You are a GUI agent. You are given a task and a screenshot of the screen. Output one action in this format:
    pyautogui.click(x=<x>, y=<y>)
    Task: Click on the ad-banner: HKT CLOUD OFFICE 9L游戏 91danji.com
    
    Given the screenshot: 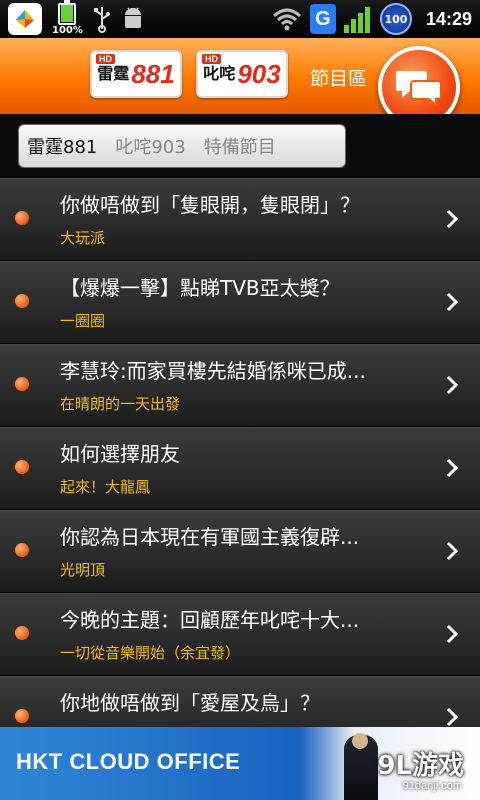 What is the action you would take?
    pyautogui.click(x=240, y=763)
    